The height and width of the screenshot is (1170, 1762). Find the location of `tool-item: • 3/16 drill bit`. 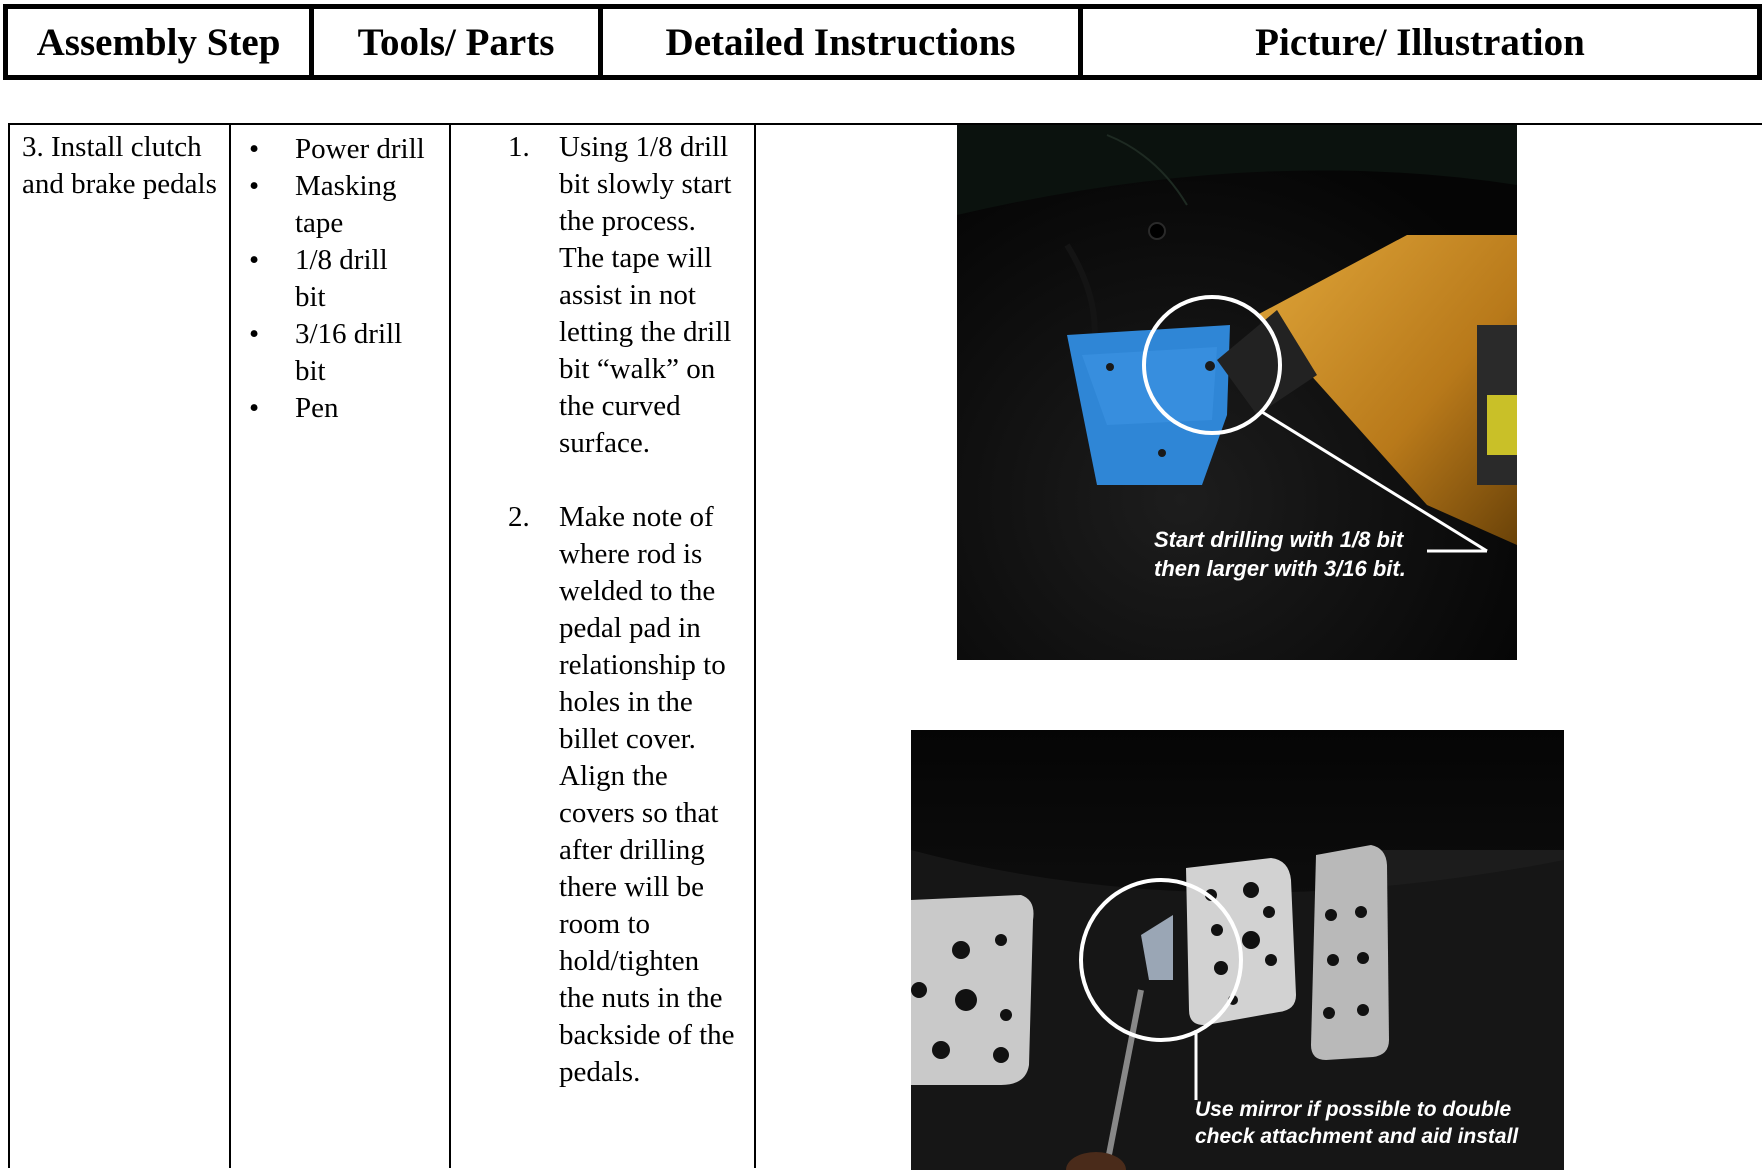

tool-item: • 3/16 drill bit is located at coordinates (326, 352).